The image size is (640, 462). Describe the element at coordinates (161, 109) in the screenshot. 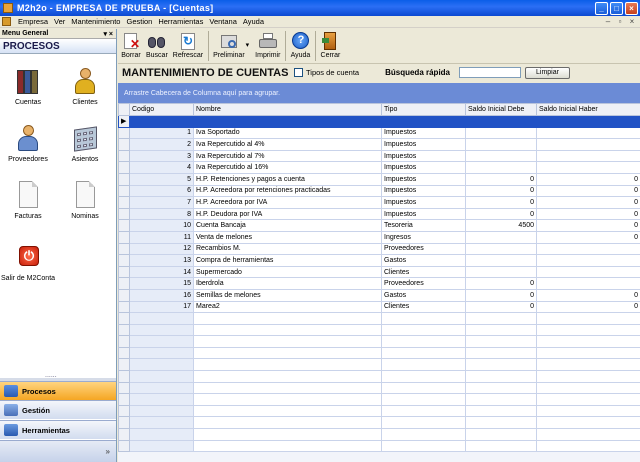

I see `column-header-codigo: Codigo` at that location.